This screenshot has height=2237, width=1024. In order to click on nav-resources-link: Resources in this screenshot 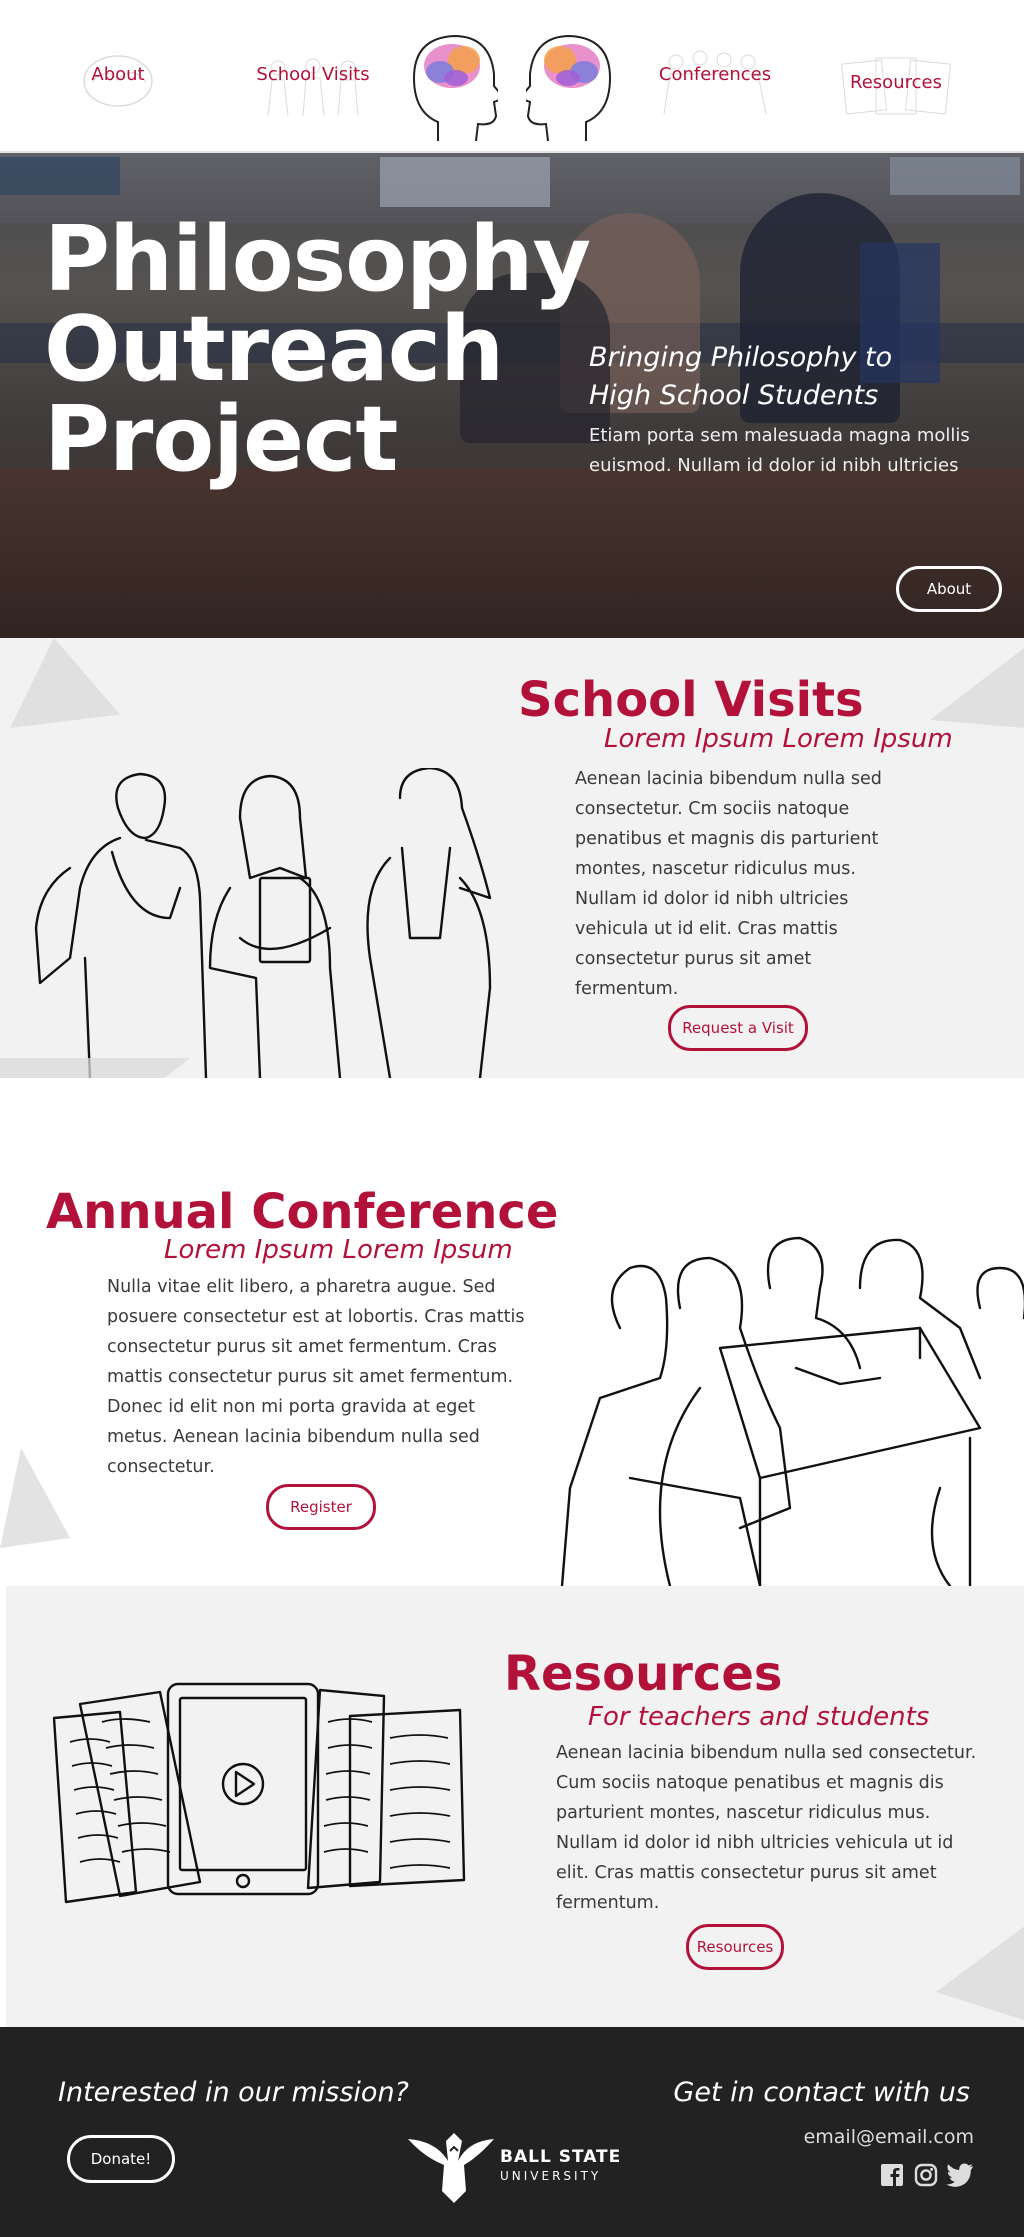, I will do `click(896, 82)`.